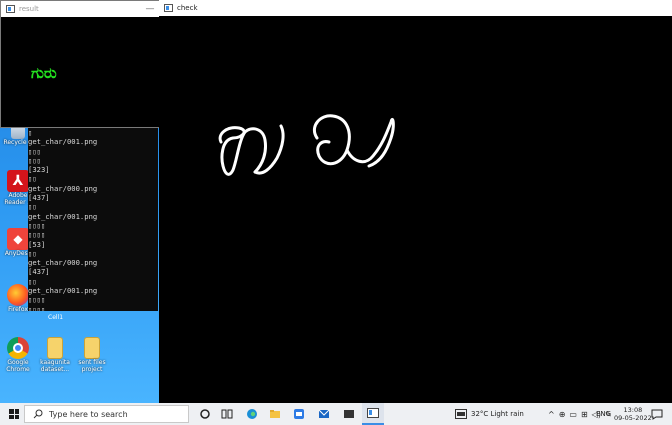 This screenshot has width=672, height=425. What do you see at coordinates (324, 414) in the screenshot?
I see `mail-icon` at bounding box center [324, 414].